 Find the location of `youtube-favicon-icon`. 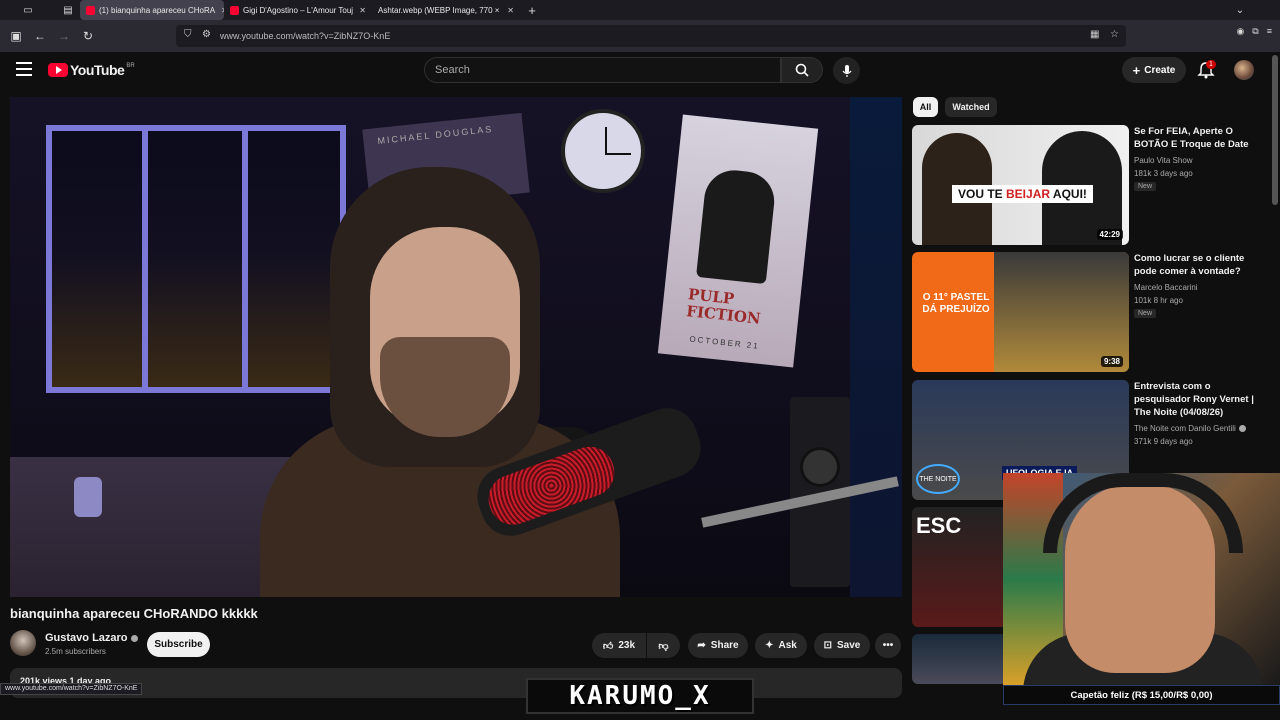

youtube-favicon-icon is located at coordinates (90, 10).